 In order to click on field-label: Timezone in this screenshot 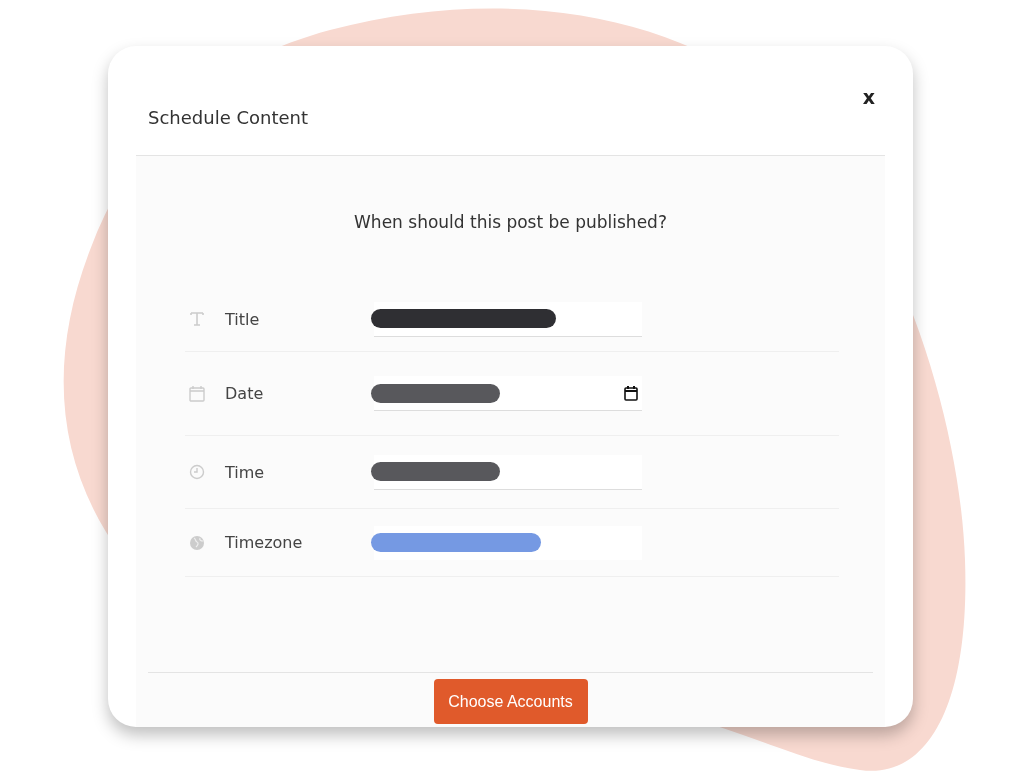, I will do `click(264, 542)`.